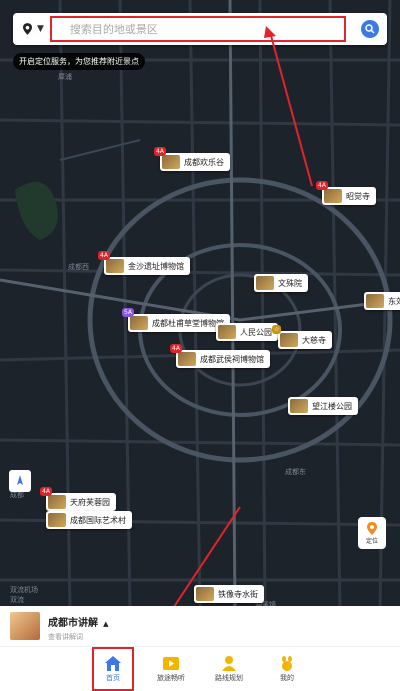 Image resolution: width=400 pixels, height=691 pixels. I want to click on tab-home: 首页, so click(113, 669).